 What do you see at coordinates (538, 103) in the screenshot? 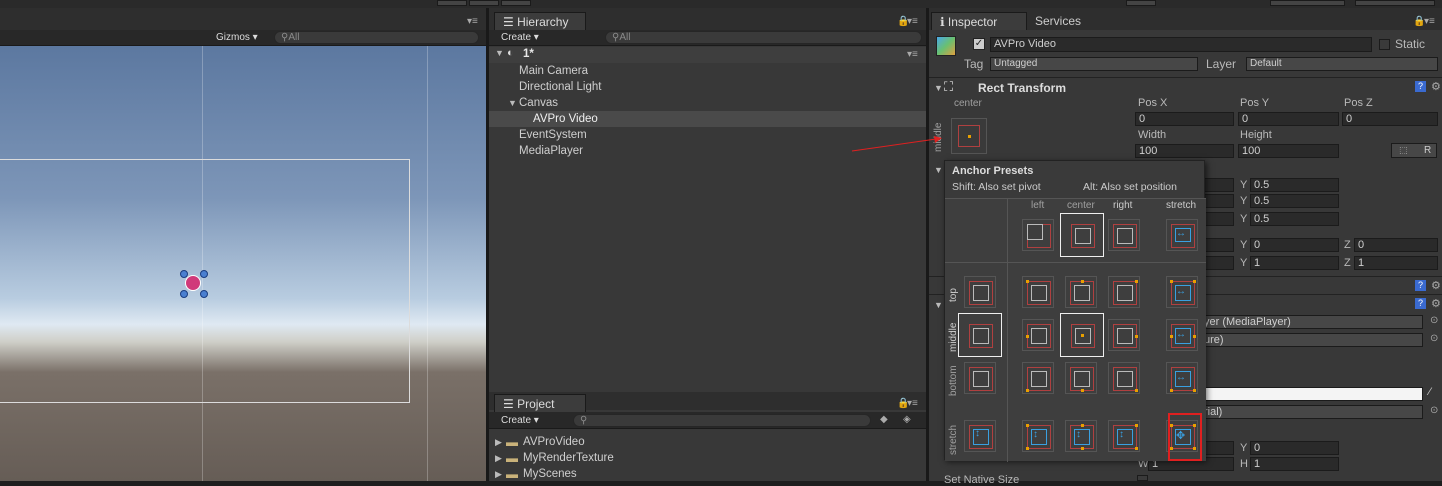
I see `hierarchy-item: Canvas` at bounding box center [538, 103].